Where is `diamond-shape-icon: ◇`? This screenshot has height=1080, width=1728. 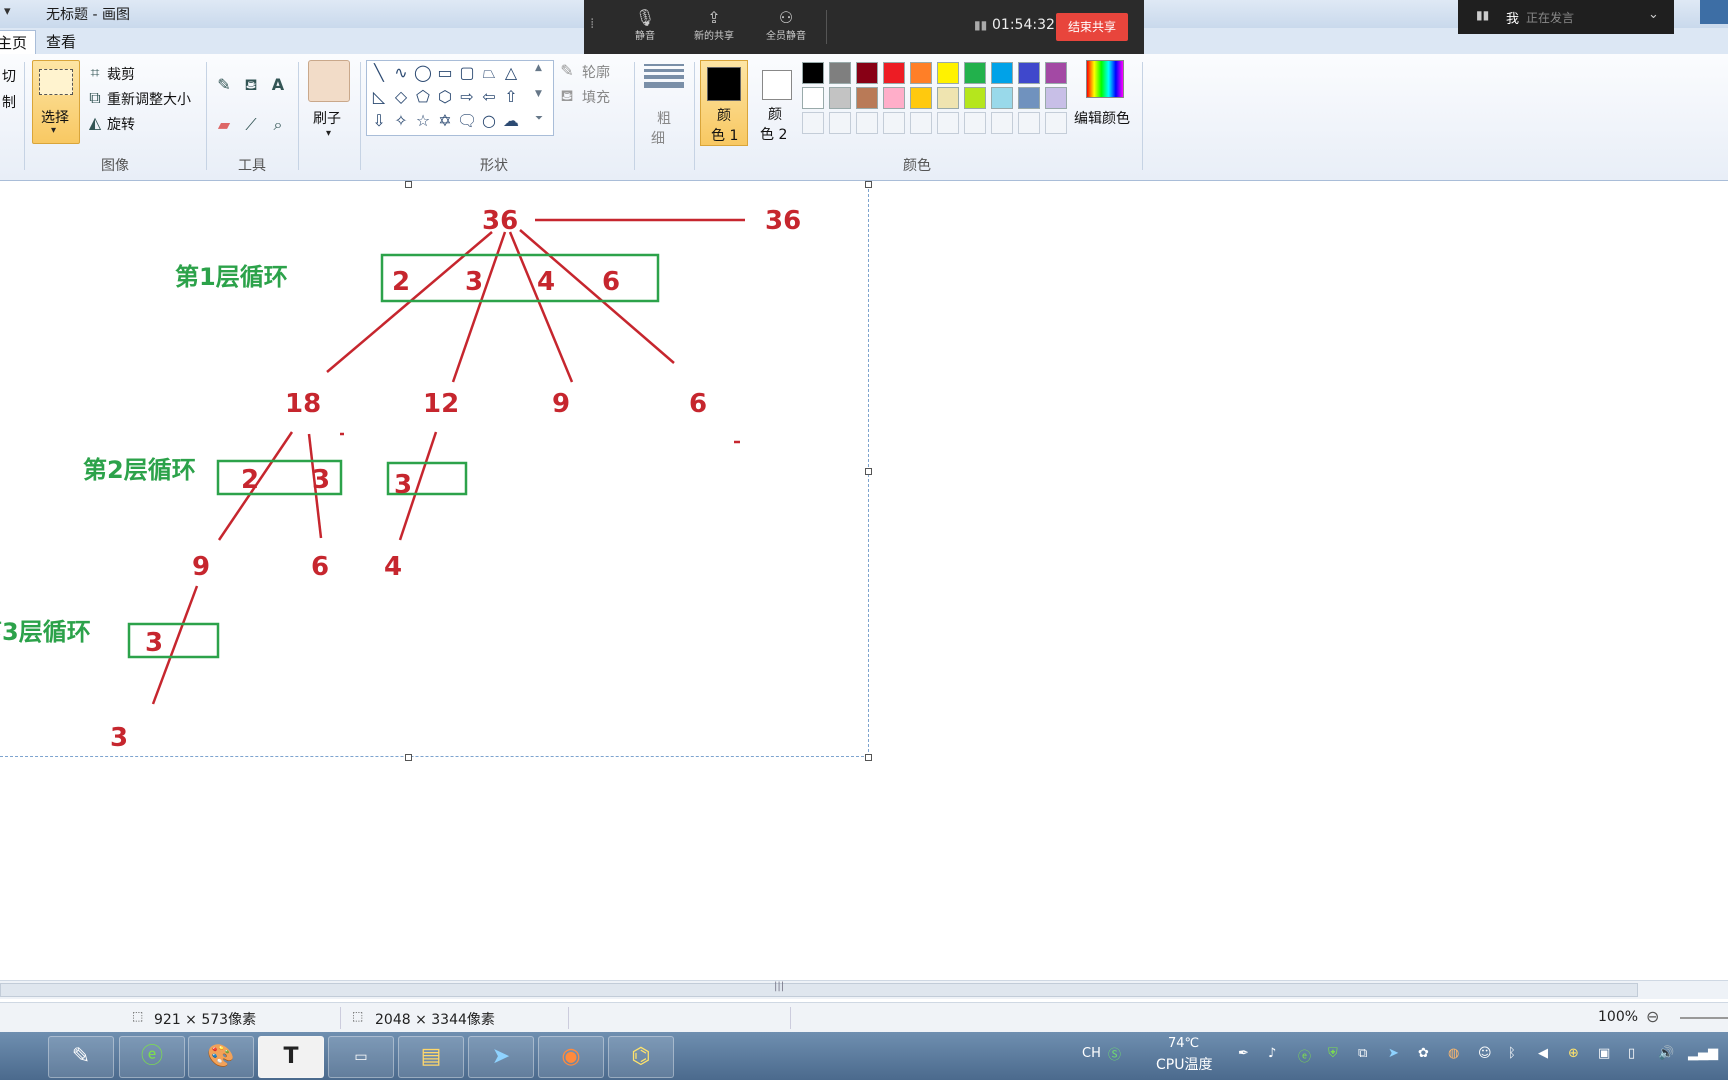
diamond-shape-icon: ◇ is located at coordinates (401, 97).